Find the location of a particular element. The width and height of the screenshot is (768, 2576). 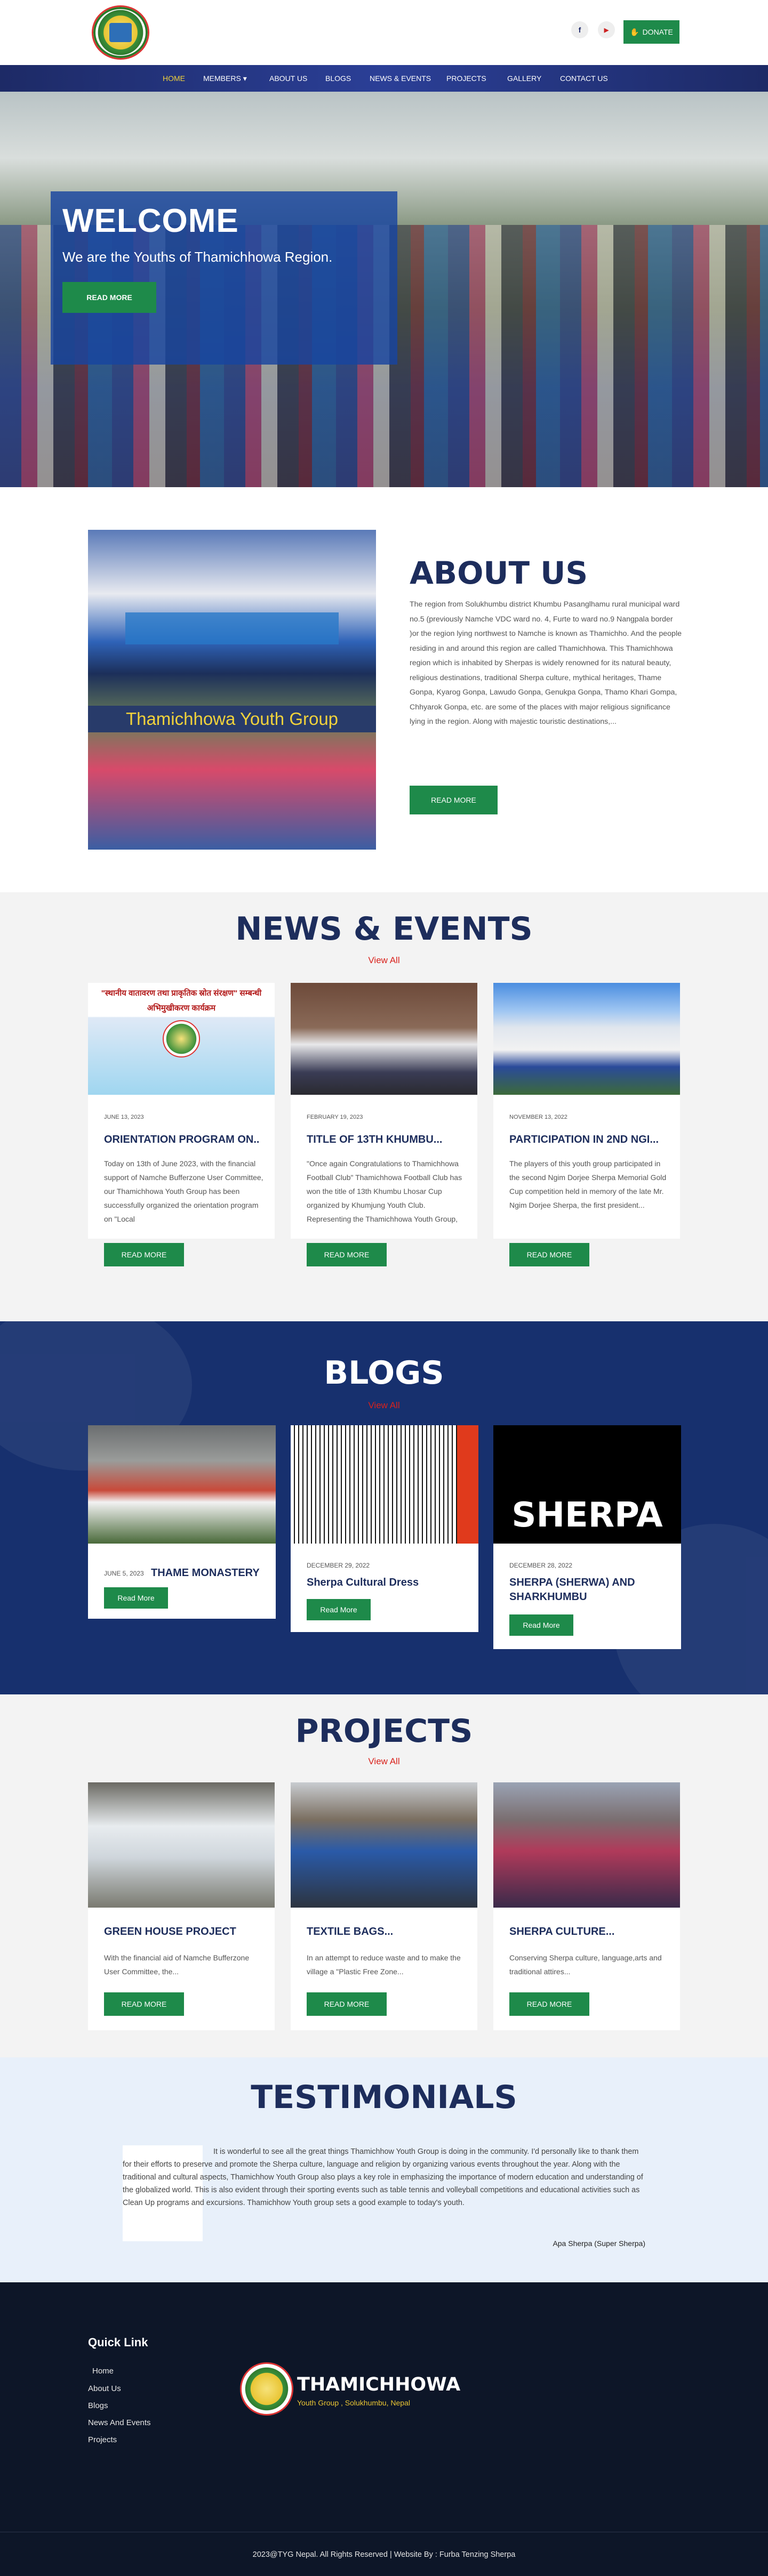

donate-button: ✋ DONATE is located at coordinates (651, 32).